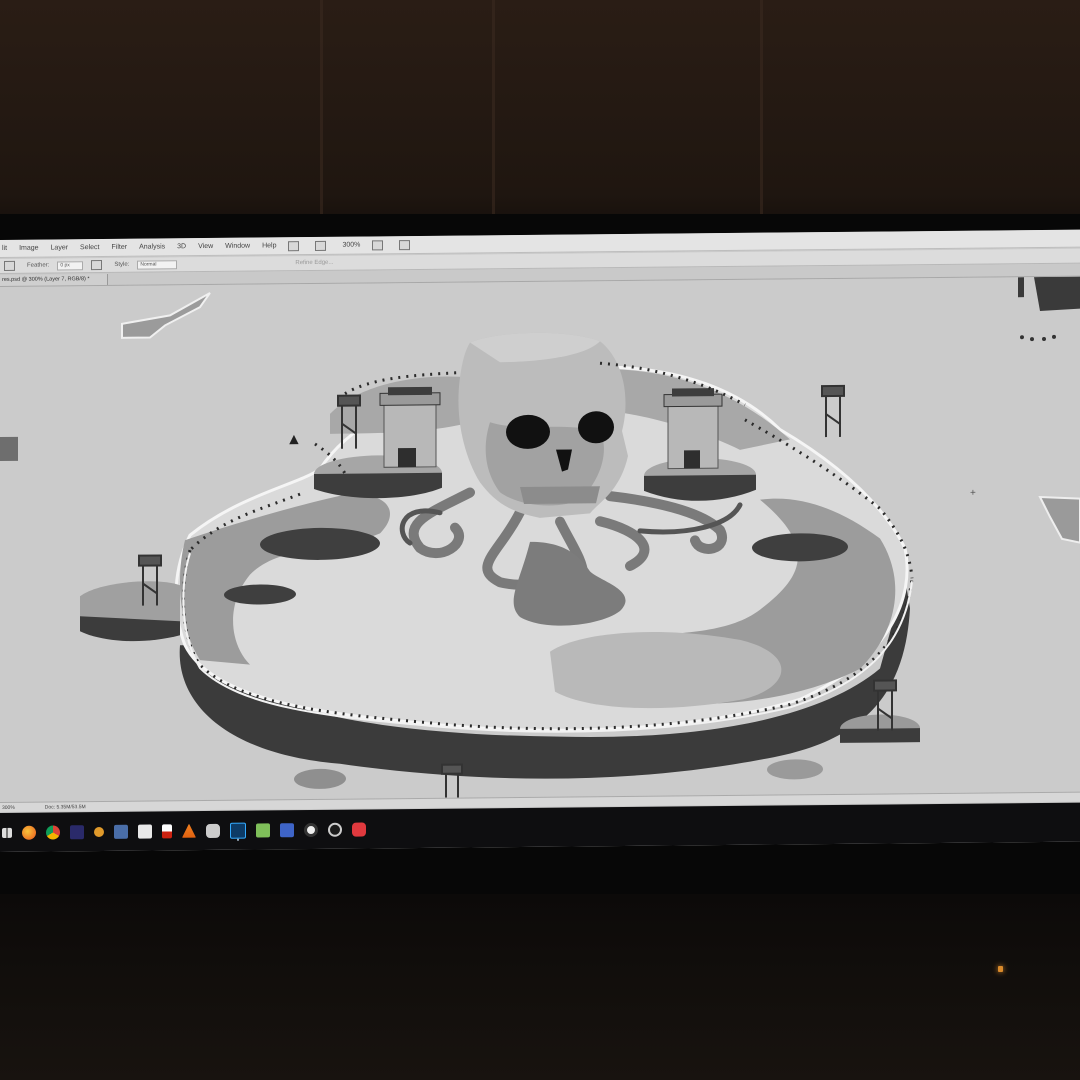 The width and height of the screenshot is (1080, 1080). Describe the element at coordinates (8, 807) in the screenshot. I see `status-zoom: 300%` at that location.